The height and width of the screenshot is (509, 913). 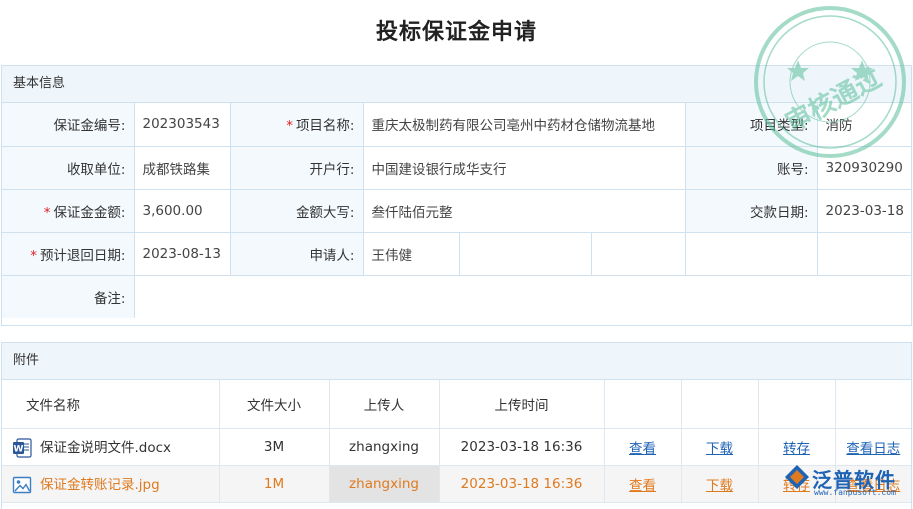 What do you see at coordinates (873, 449) in the screenshot?
I see `view-log-link: 查看日志` at bounding box center [873, 449].